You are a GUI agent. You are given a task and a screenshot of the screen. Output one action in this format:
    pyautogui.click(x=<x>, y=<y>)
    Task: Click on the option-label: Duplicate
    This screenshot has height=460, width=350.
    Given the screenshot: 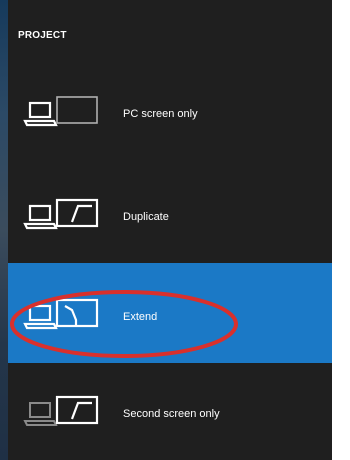 What is the action you would take?
    pyautogui.click(x=146, y=217)
    